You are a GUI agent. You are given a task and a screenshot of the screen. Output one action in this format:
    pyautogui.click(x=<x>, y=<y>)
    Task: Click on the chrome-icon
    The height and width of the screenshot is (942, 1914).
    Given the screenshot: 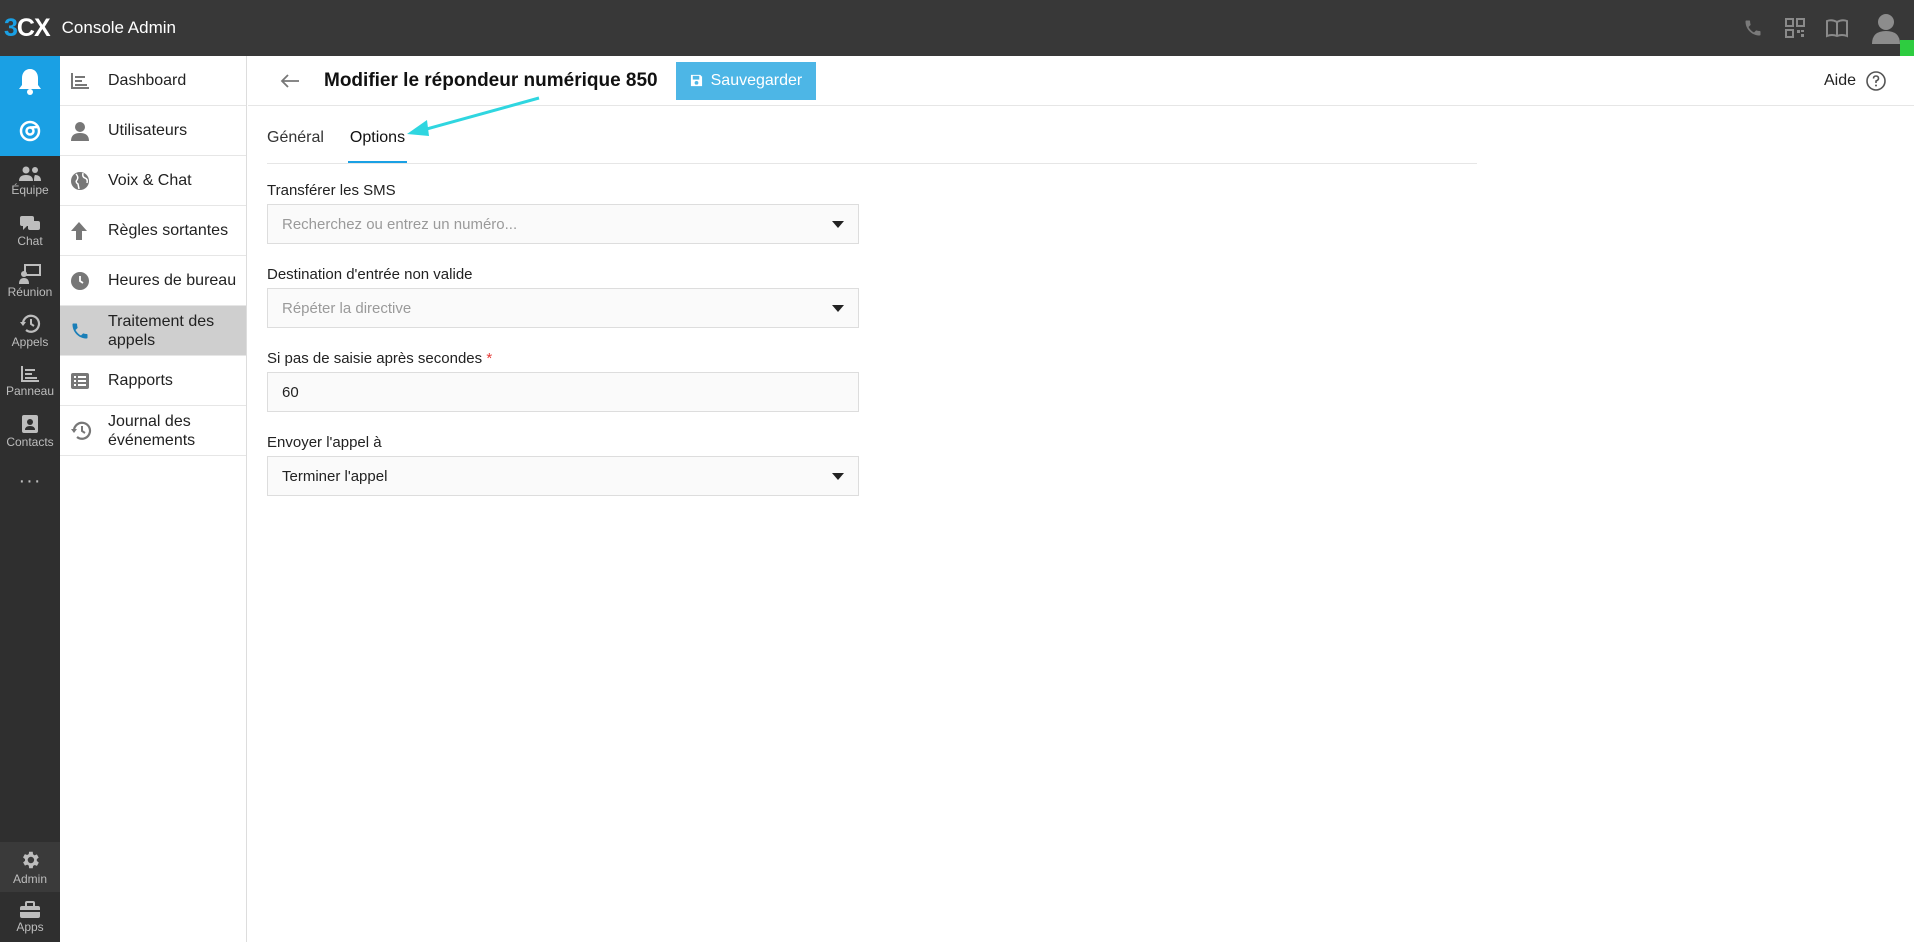 What is the action you would take?
    pyautogui.click(x=30, y=131)
    